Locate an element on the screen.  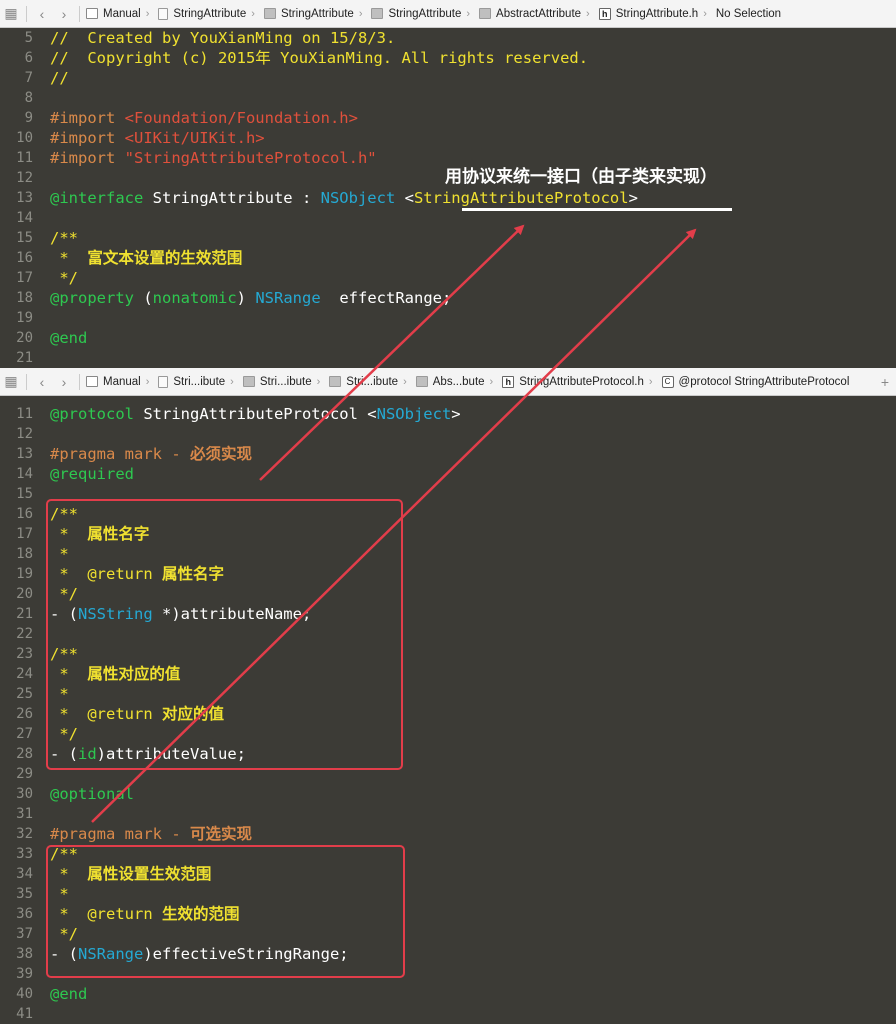
add-editor-icon: + is located at coordinates (885, 382).